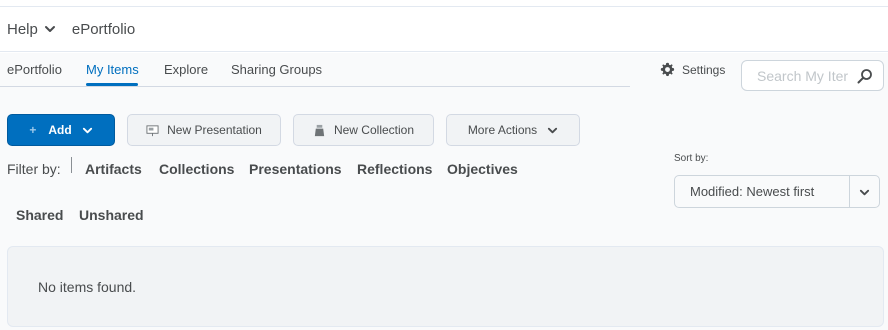 The height and width of the screenshot is (330, 888). Describe the element at coordinates (214, 130) in the screenshot. I see `new-presentation-label: New Presentation` at that location.